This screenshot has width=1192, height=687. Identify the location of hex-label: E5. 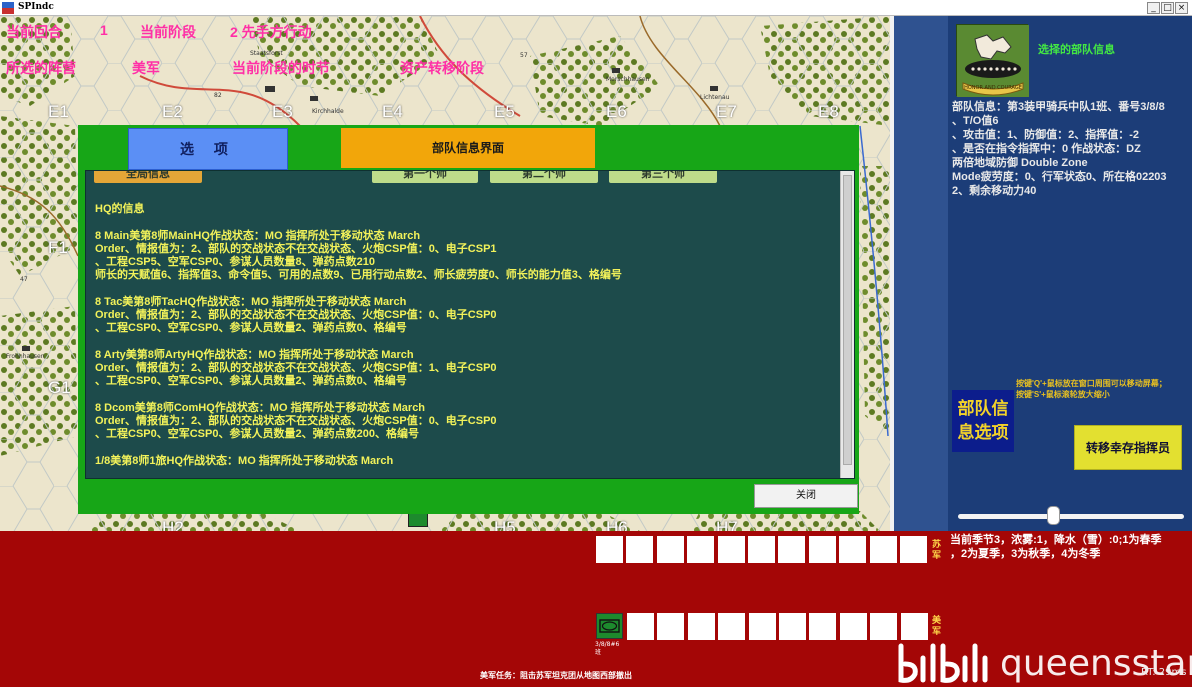
(504, 111).